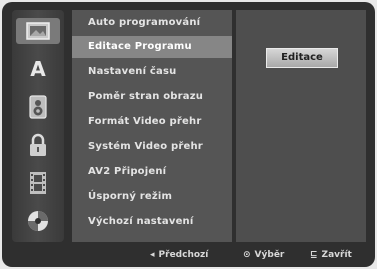  I want to click on legend-back-label: Předchozí, so click(183, 255).